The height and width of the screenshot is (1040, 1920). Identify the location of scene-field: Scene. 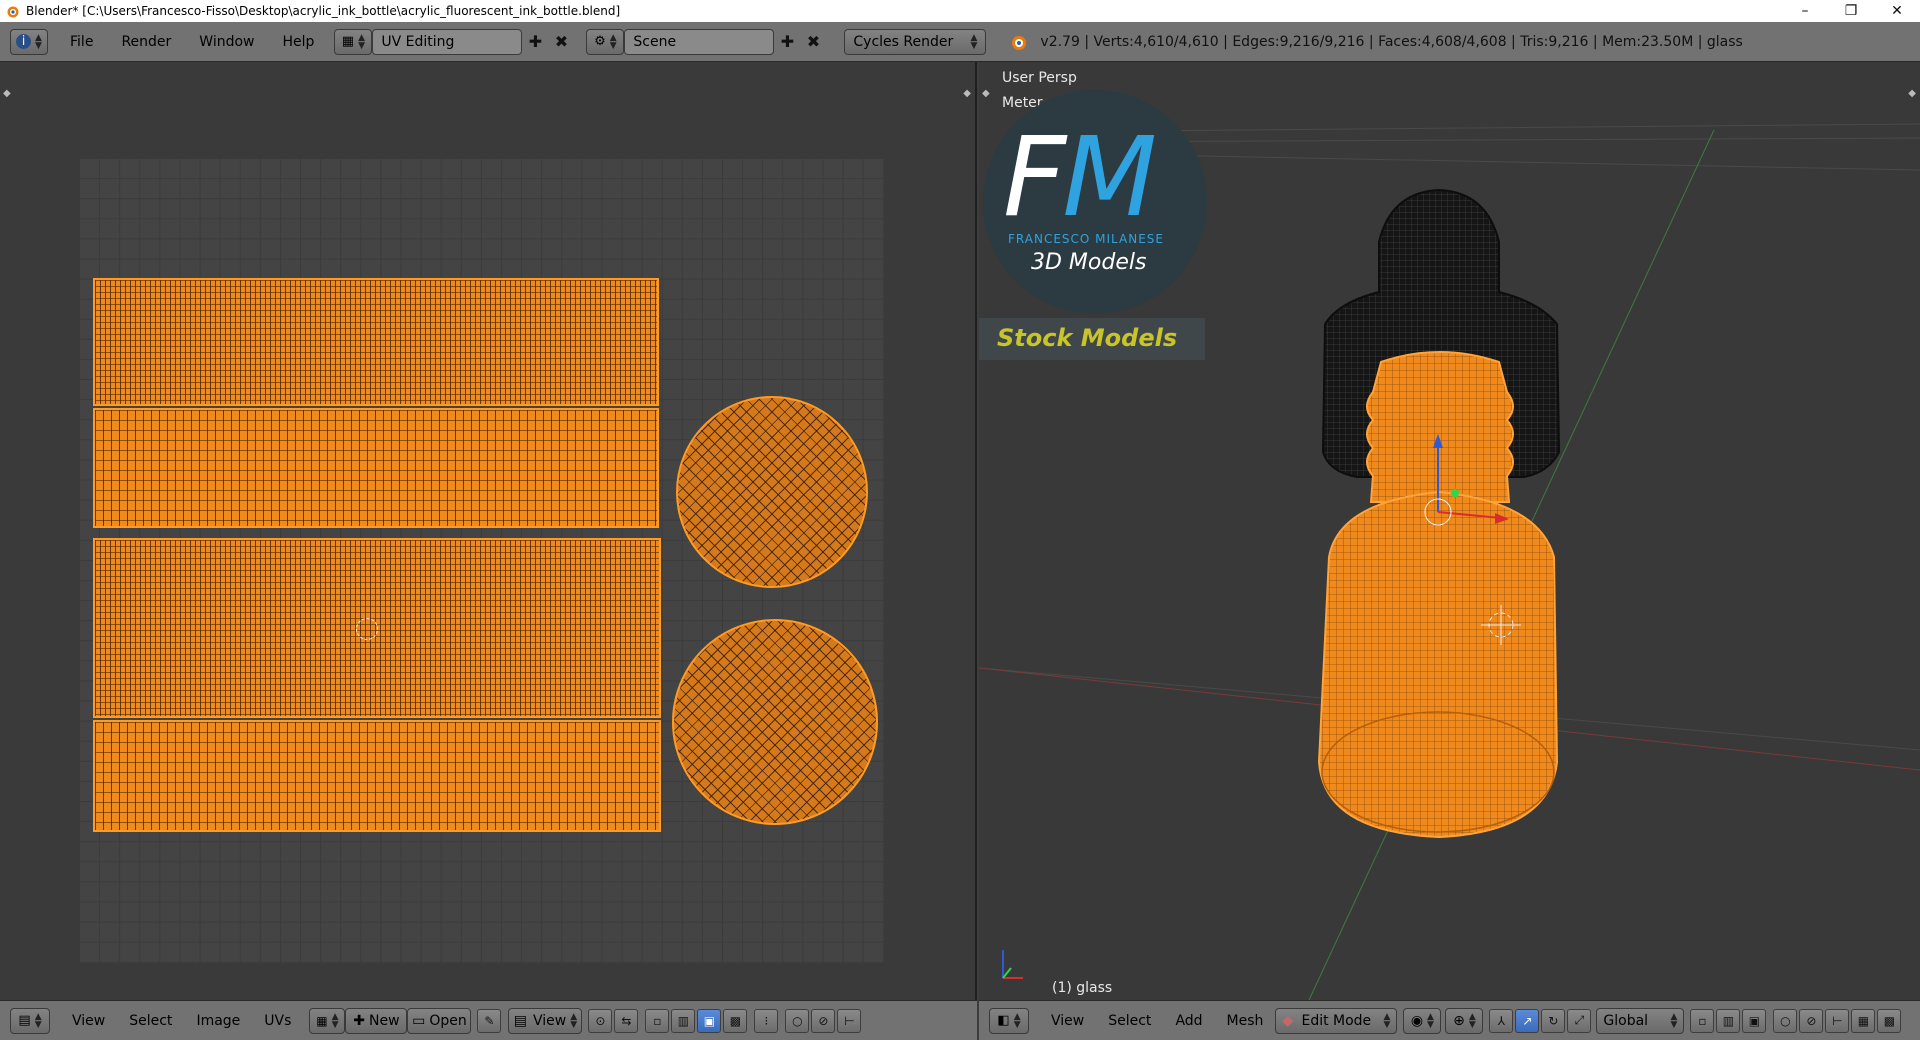
(699, 41).